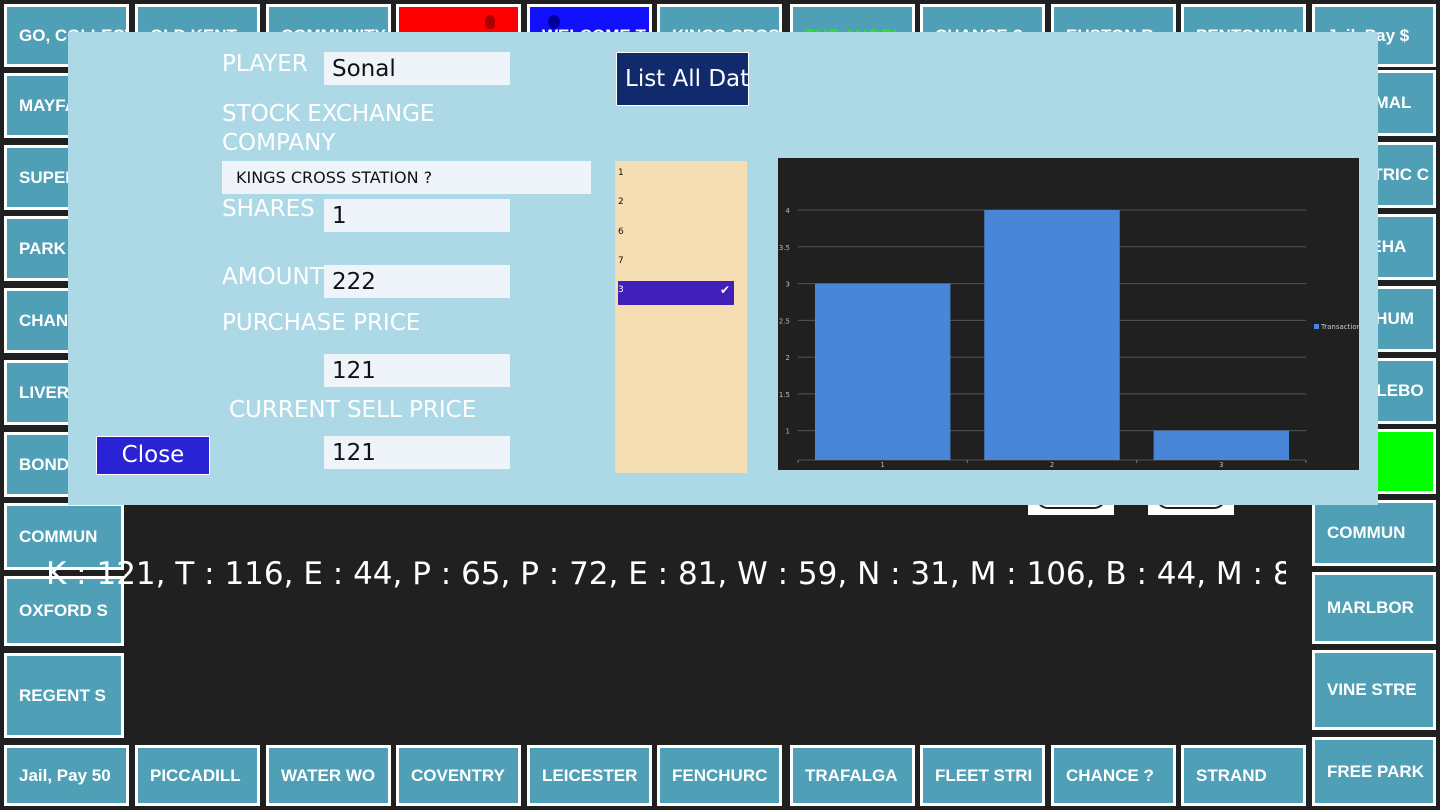 This screenshot has height=810, width=1440. I want to click on list-item-label: 6, so click(621, 232).